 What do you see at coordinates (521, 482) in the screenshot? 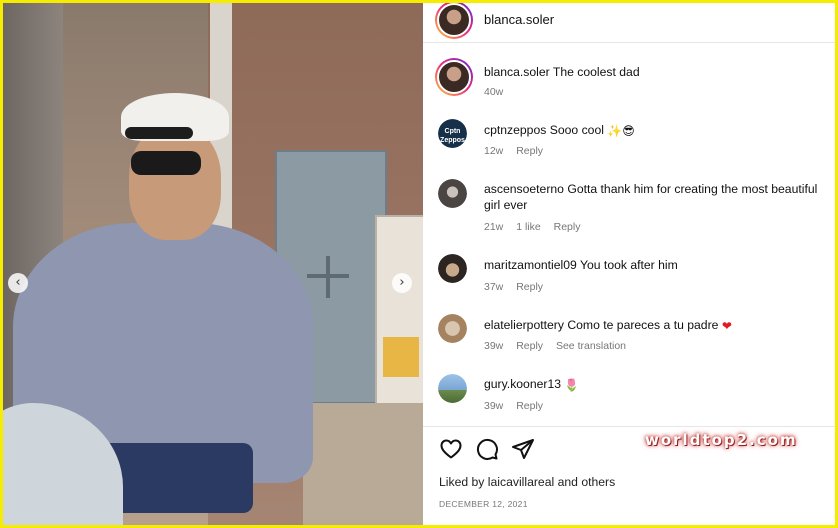
I see `likes-user-link: laicavillareal` at bounding box center [521, 482].